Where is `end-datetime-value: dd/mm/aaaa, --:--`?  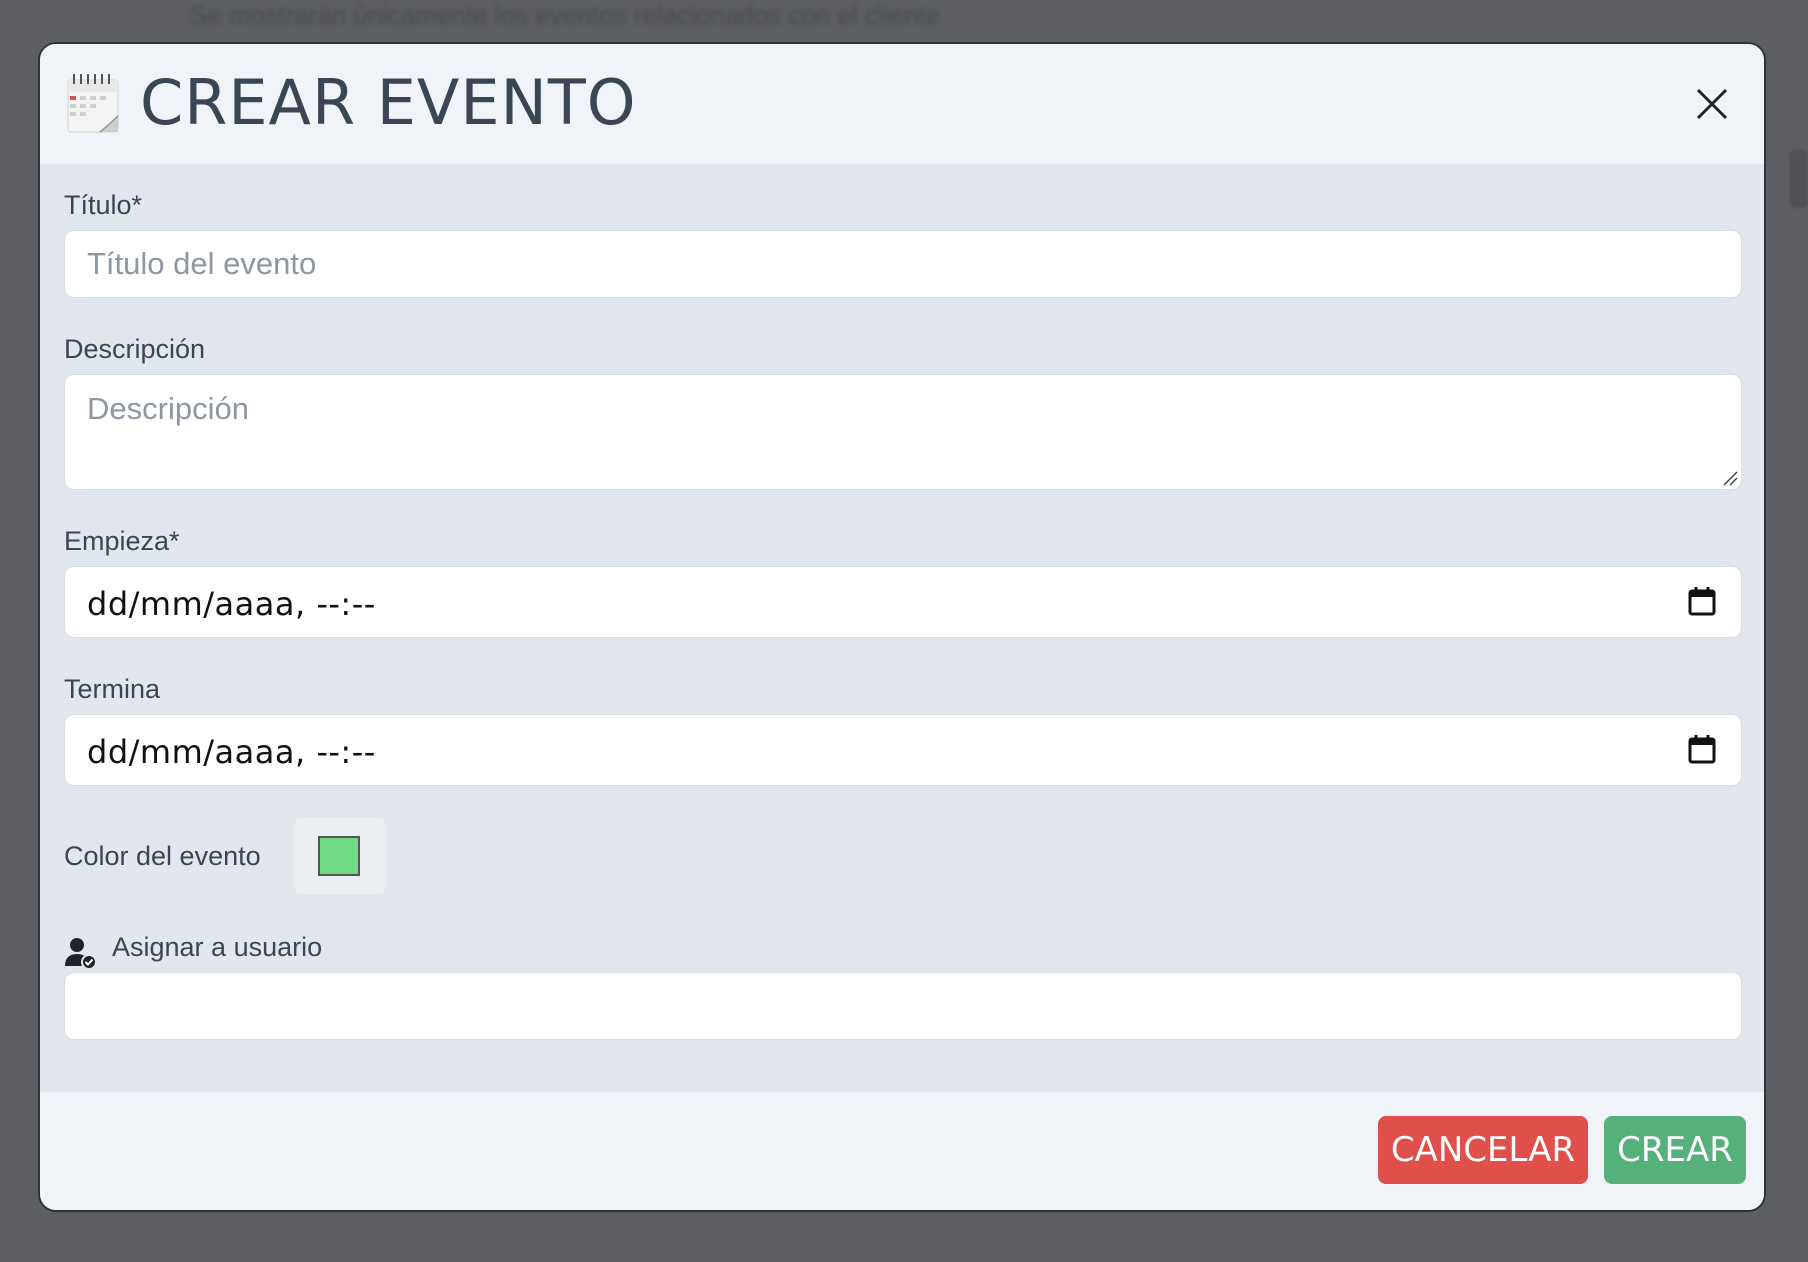
end-datetime-value: dd/mm/aaaa, --:-- is located at coordinates (231, 752).